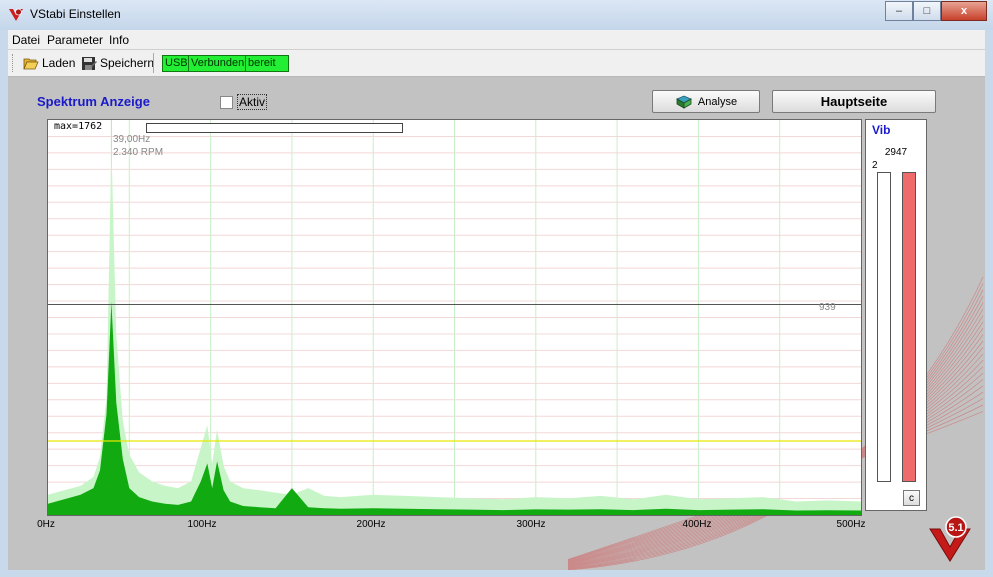 The width and height of the screenshot is (993, 577). I want to click on toolbar-grip, so click(13, 63).